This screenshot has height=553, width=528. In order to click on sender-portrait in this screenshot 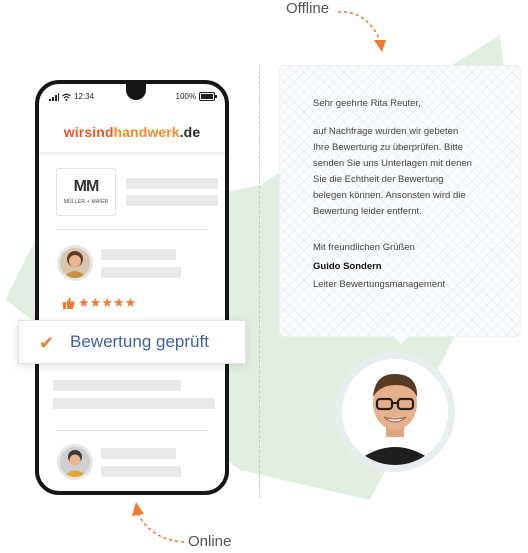, I will do `click(395, 412)`.